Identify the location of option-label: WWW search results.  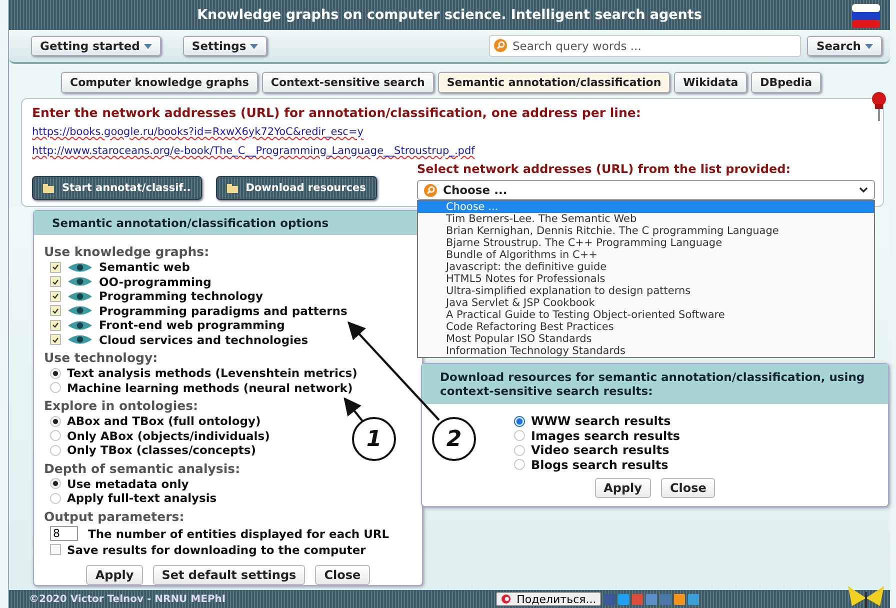
(601, 421).